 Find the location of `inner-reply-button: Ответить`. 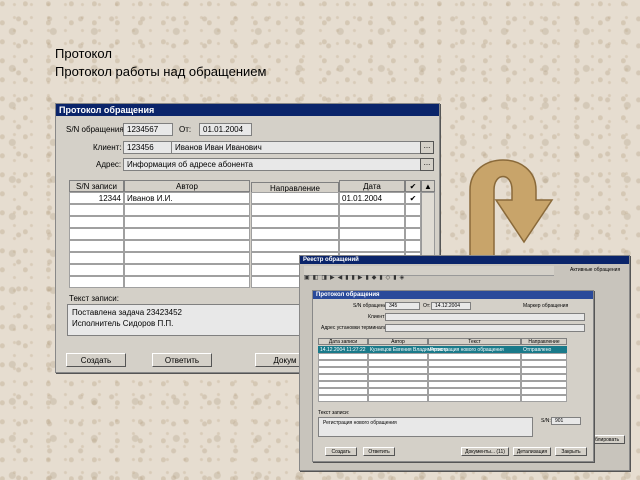

inner-reply-button: Ответить is located at coordinates (379, 451).